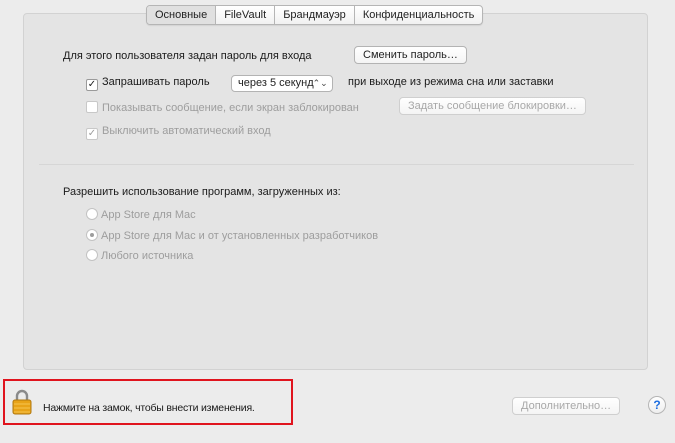 The image size is (675, 443). Describe the element at coordinates (276, 83) in the screenshot. I see `password-delay-value: через 5 секунд` at that location.